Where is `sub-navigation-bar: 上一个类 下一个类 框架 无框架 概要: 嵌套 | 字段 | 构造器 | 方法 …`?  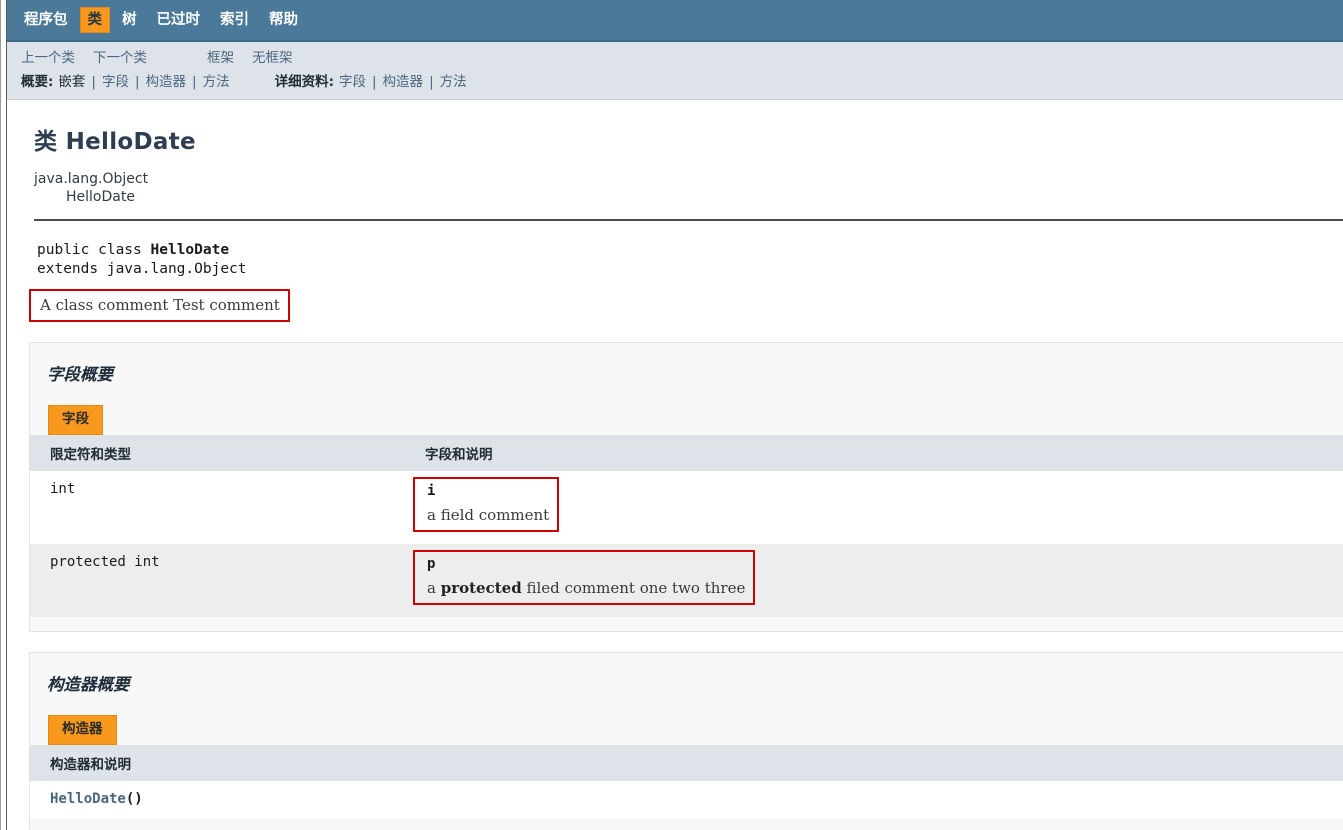 sub-navigation-bar: 上一个类 下一个类 框架 无框架 概要: 嵌套 | 字段 | 构造器 | 方法 … is located at coordinates (675, 71).